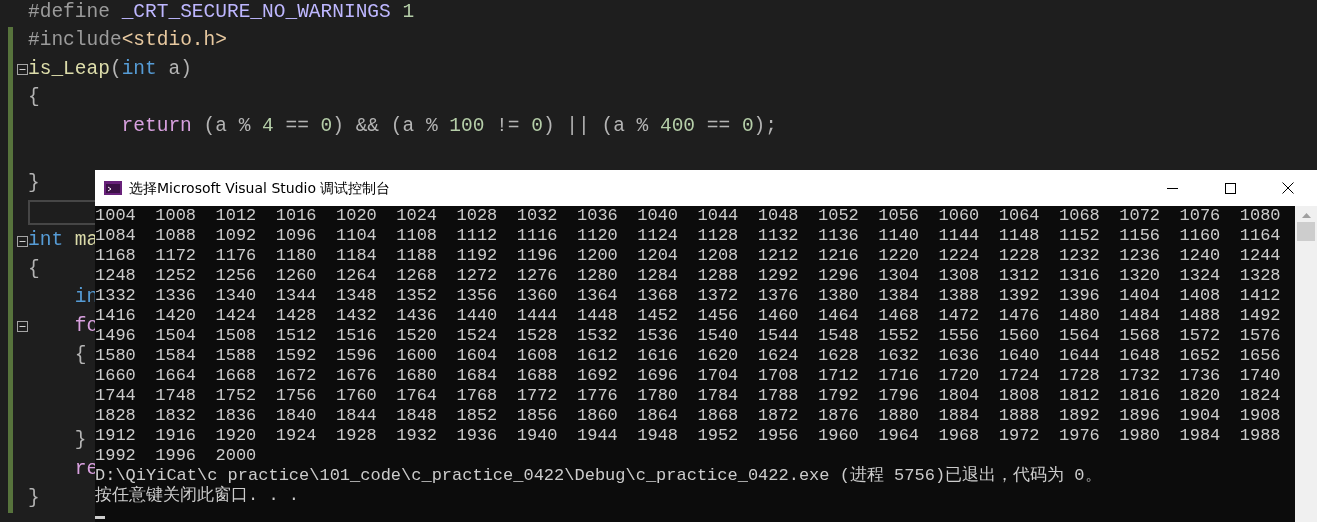 The height and width of the screenshot is (522, 1317). Describe the element at coordinates (176, 216) in the screenshot. I see `output-number: 1008` at that location.